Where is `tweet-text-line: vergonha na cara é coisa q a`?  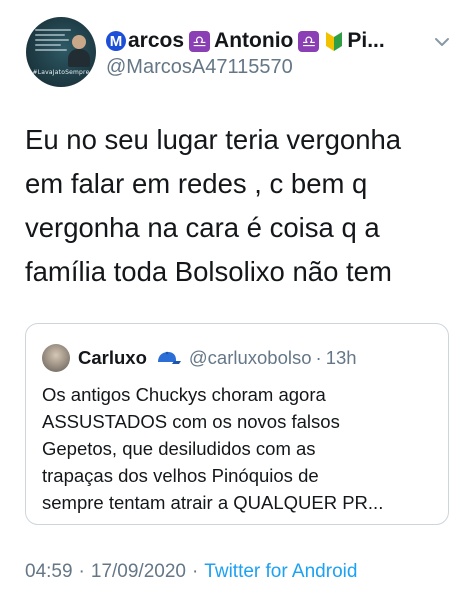
tweet-text-line: vergonha na cara é coisa q a is located at coordinates (202, 227).